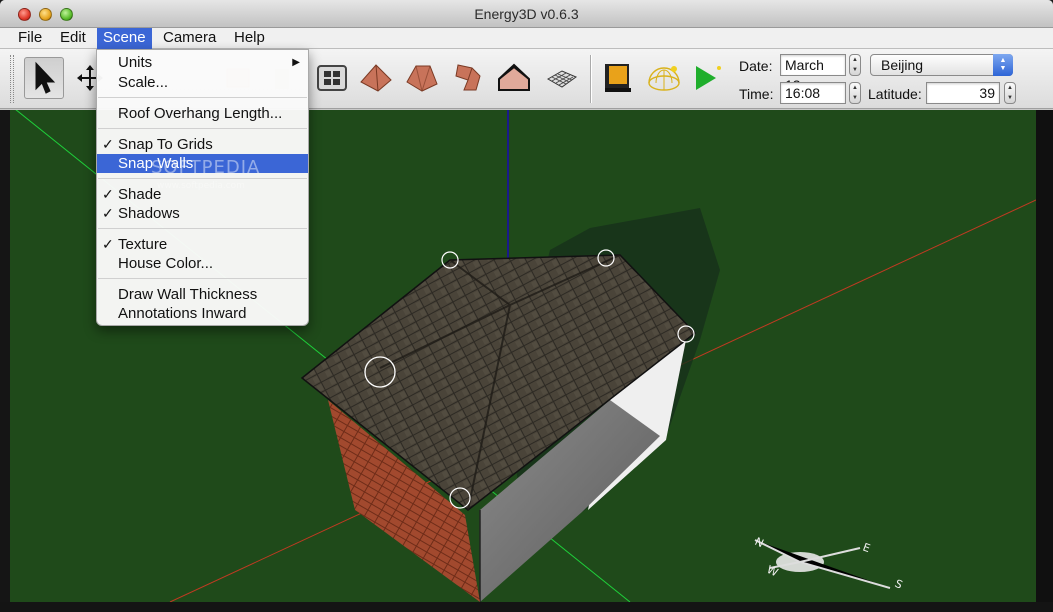 The width and height of the screenshot is (1053, 612). I want to click on menu-item-label: Shade, so click(140, 194).